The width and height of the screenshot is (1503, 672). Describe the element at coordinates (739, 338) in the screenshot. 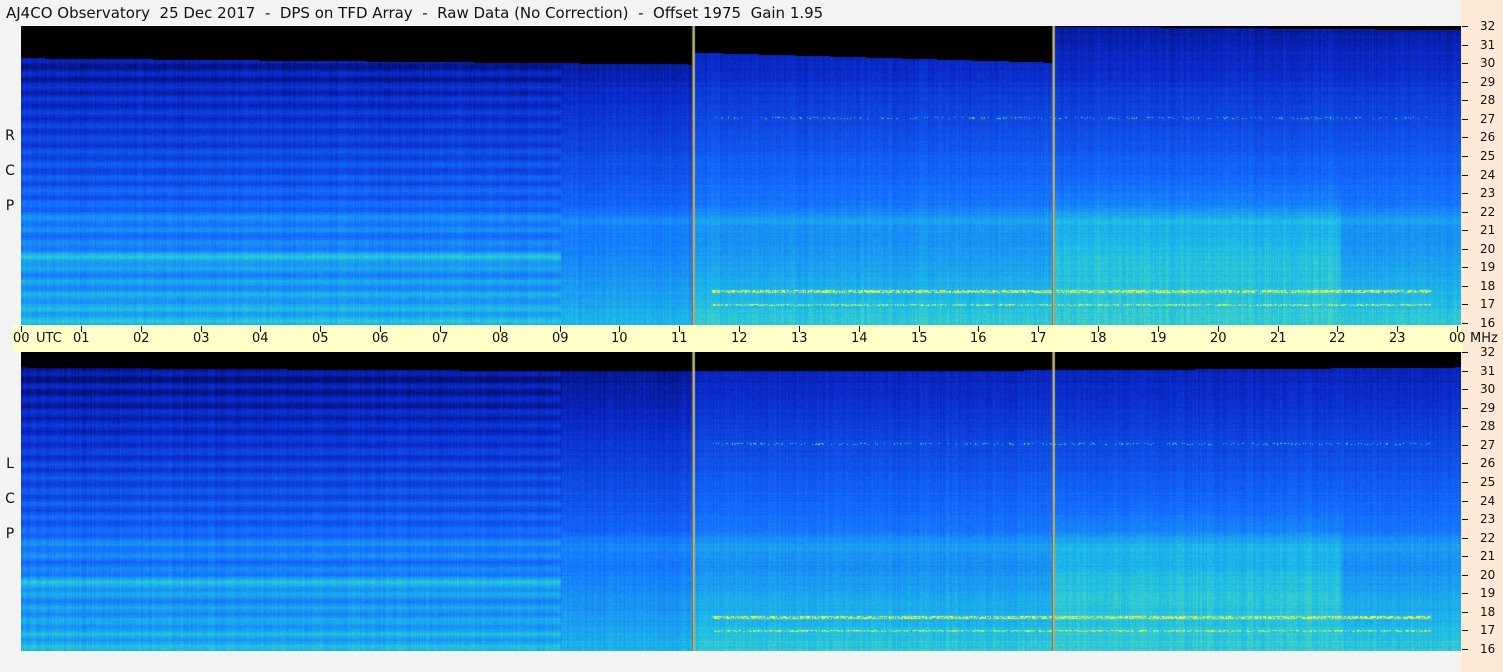

I see `utc-tick-label: 12` at that location.